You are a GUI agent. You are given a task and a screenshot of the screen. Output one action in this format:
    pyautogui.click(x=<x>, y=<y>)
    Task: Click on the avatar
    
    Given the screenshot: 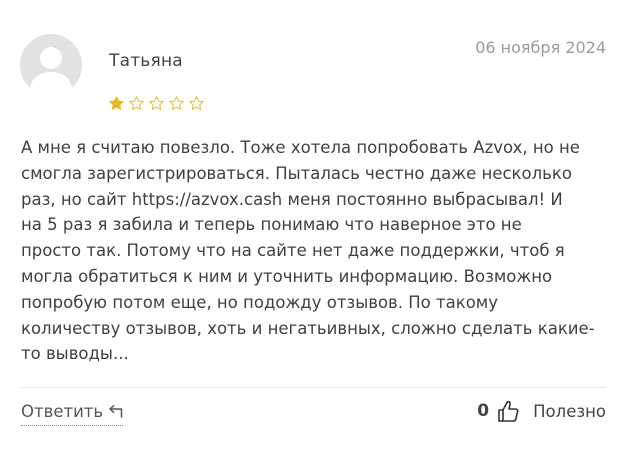 What is the action you would take?
    pyautogui.click(x=51, y=65)
    